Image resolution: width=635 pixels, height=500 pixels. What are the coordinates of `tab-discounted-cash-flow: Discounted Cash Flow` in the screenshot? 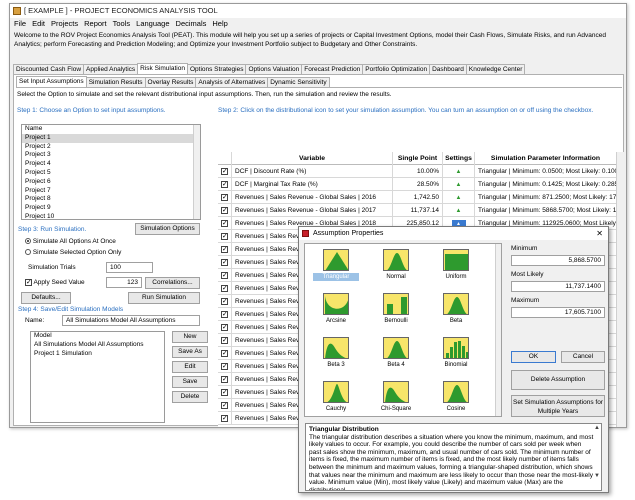 It's located at (49, 69).